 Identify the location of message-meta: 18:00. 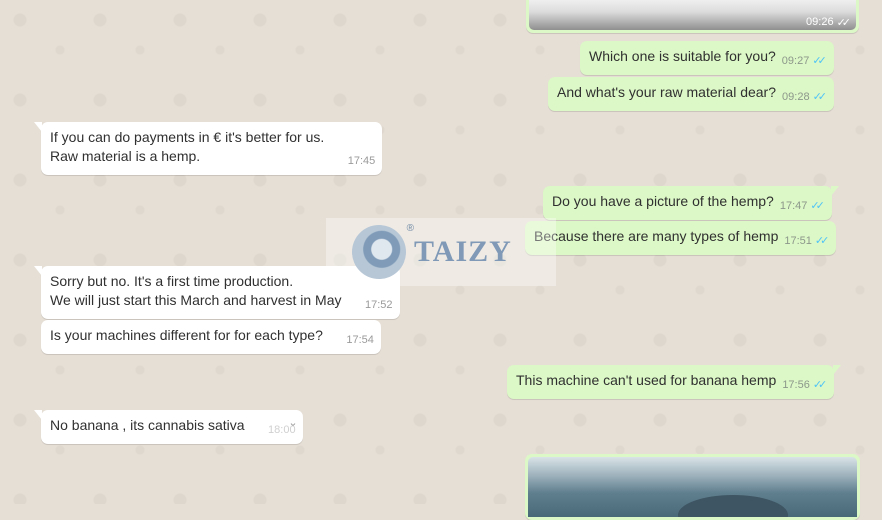
(282, 430).